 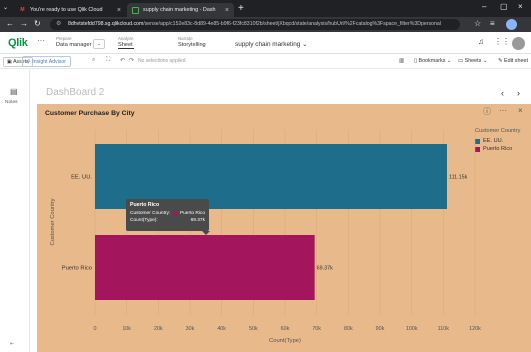 I want to click on bar-value-label: 111.15k, so click(x=458, y=178).